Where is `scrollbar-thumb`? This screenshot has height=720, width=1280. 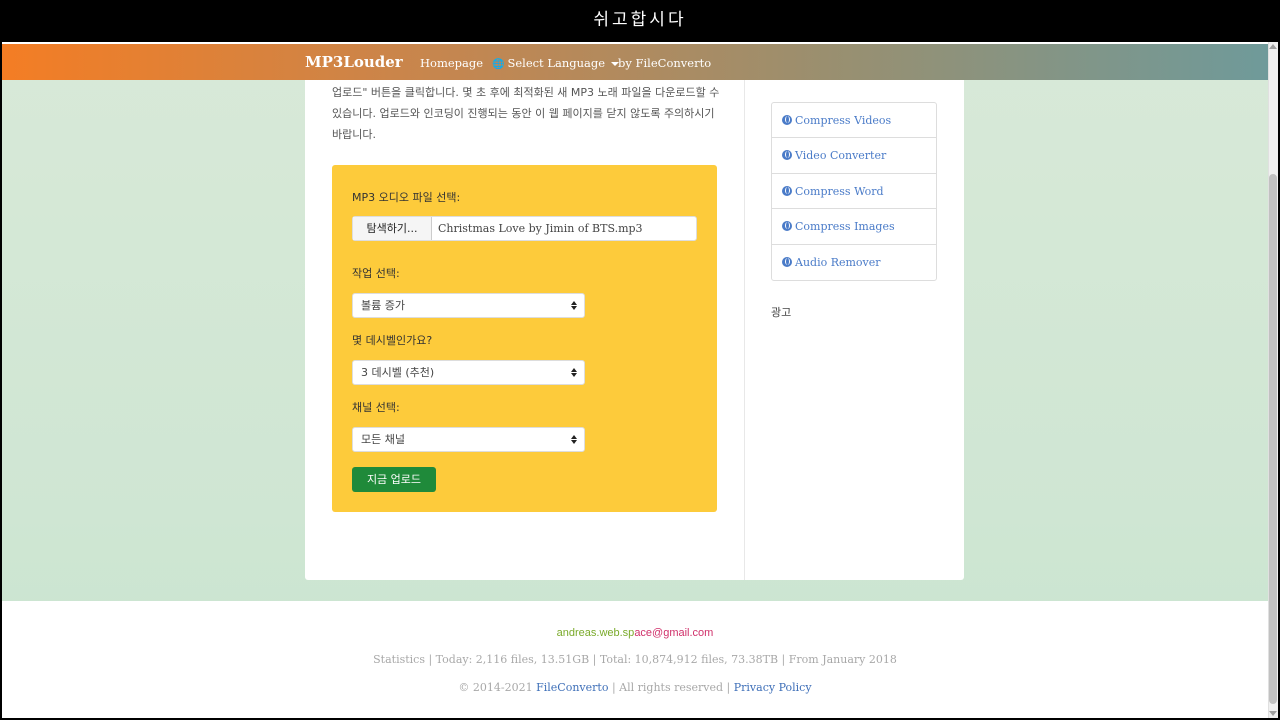
scrollbar-thumb is located at coordinates (1273, 439).